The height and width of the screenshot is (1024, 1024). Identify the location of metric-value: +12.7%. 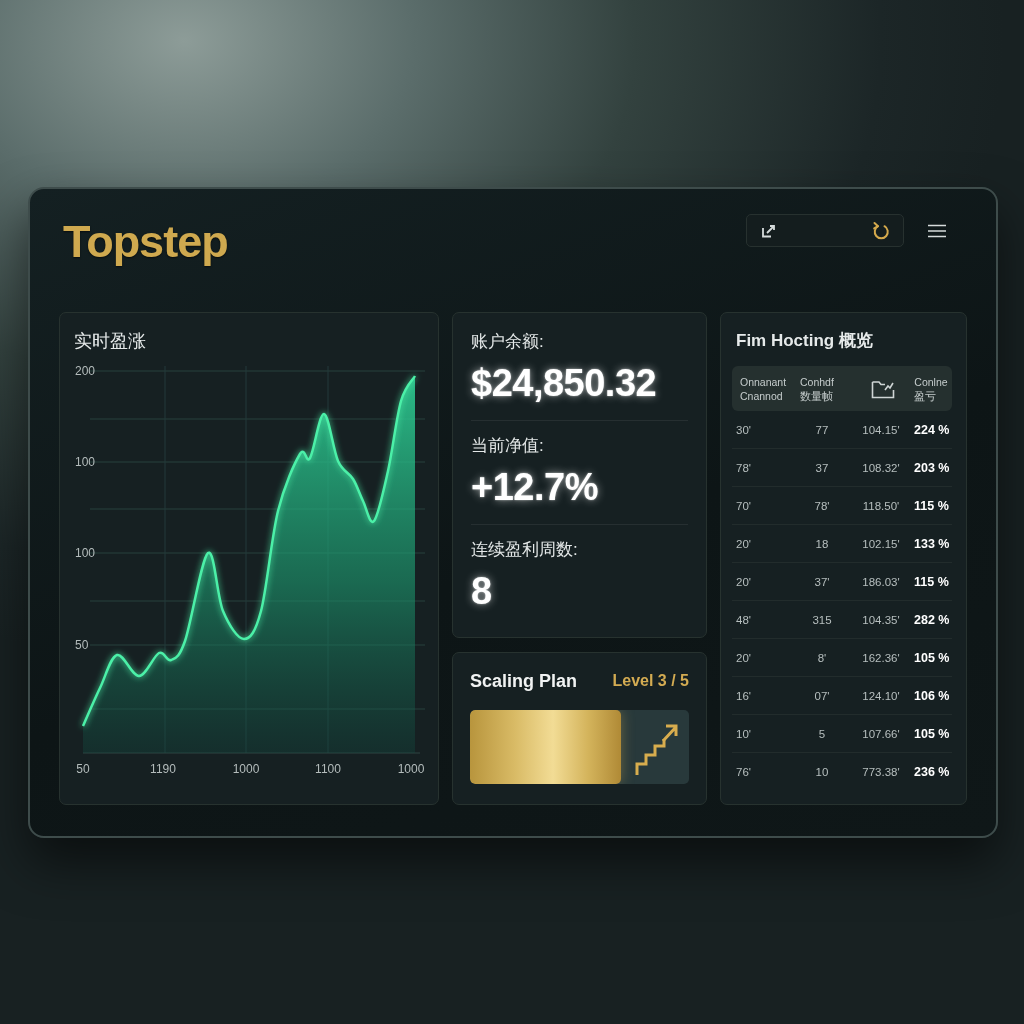
(534, 487).